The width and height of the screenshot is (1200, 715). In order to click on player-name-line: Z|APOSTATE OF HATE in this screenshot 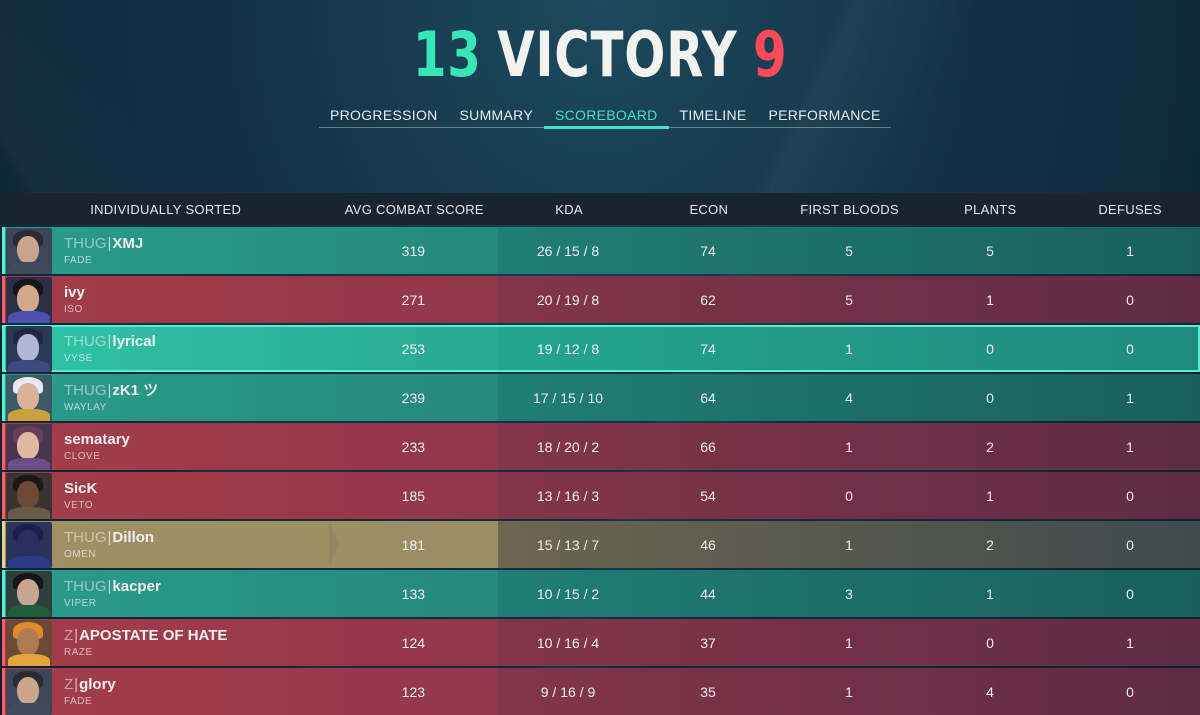, I will do `click(145, 636)`.